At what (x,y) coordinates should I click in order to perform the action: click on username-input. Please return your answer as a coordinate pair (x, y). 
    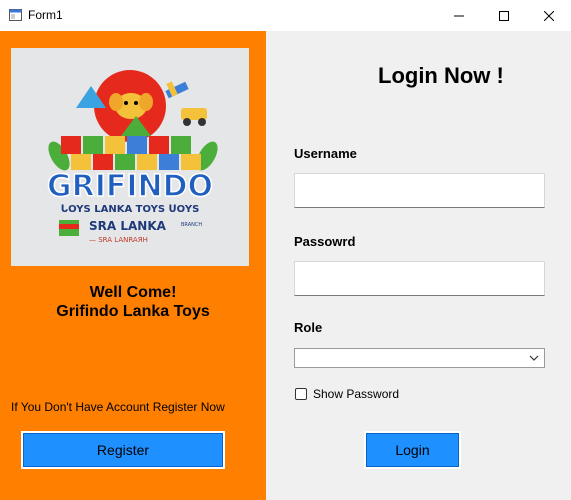
    Looking at the image, I should click on (419, 190).